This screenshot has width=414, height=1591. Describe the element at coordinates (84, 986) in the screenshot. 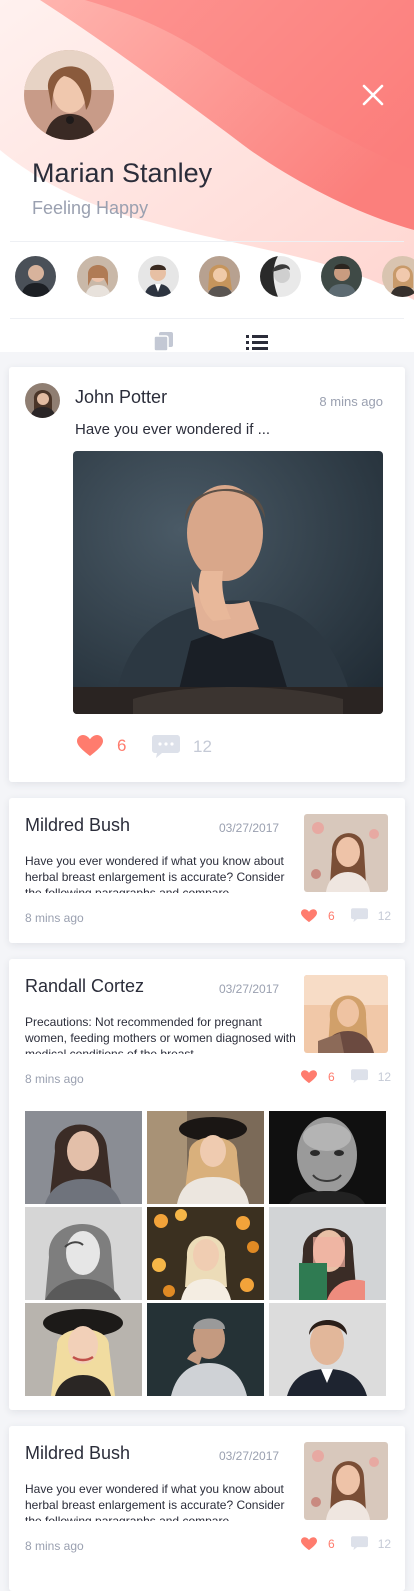

I see `article-title: Randall Cortez` at that location.